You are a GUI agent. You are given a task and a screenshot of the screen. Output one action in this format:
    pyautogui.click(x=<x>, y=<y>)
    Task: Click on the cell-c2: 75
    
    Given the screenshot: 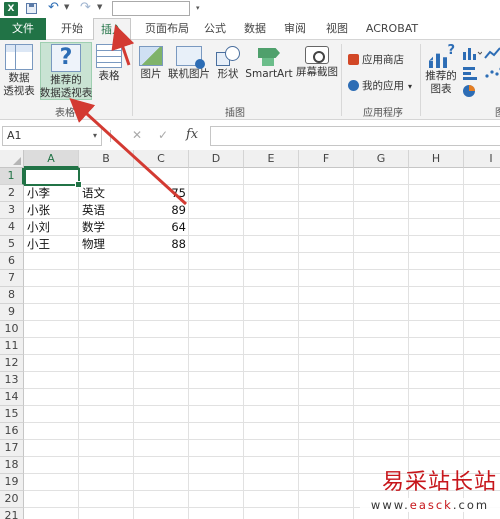 What is the action you would take?
    pyautogui.click(x=161, y=193)
    